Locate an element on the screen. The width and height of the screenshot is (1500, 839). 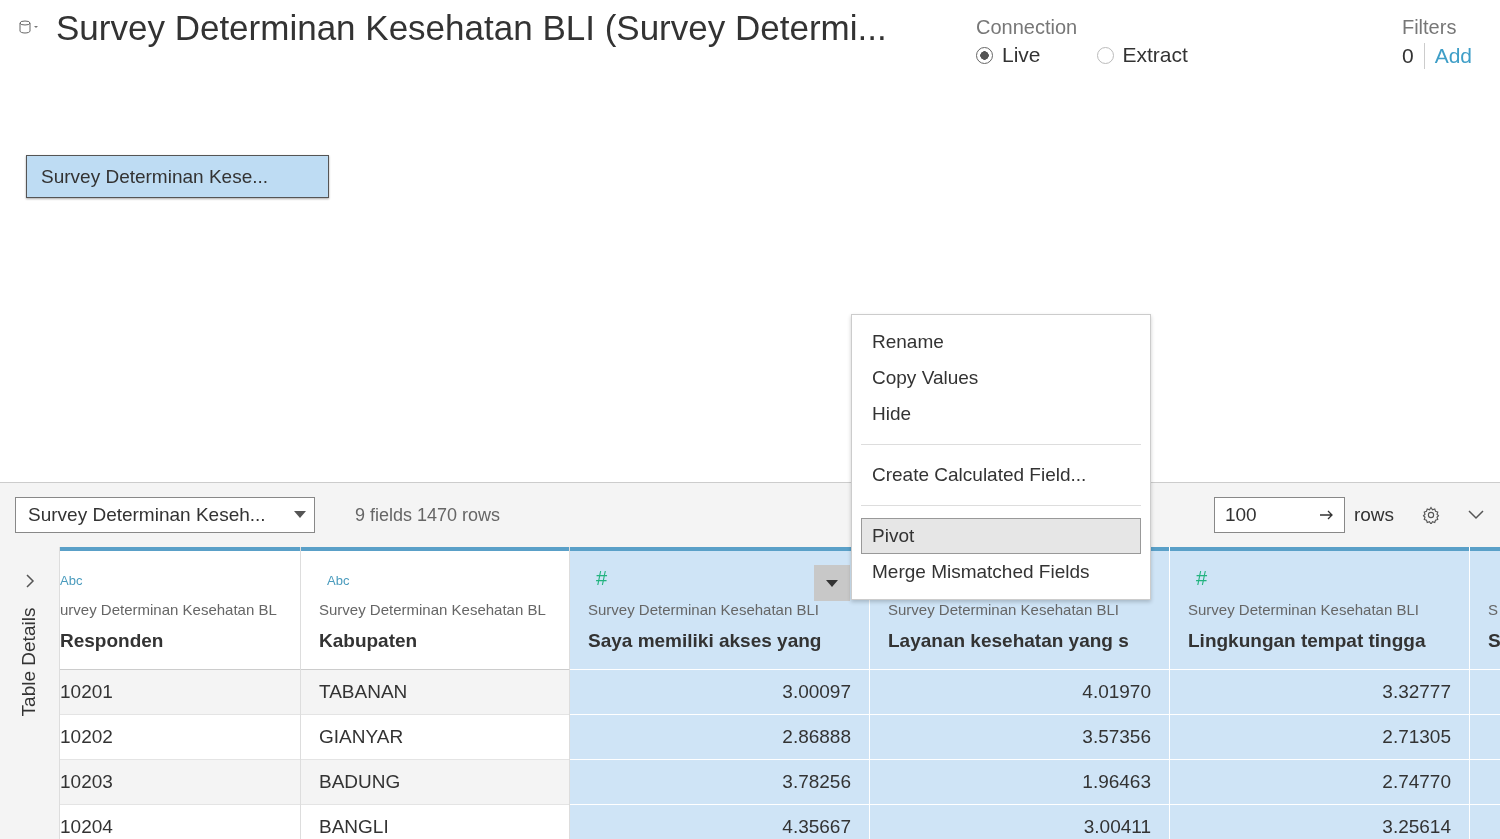
column-source: Survey Determinan Kesehatan BL is located at coordinates (433, 609).